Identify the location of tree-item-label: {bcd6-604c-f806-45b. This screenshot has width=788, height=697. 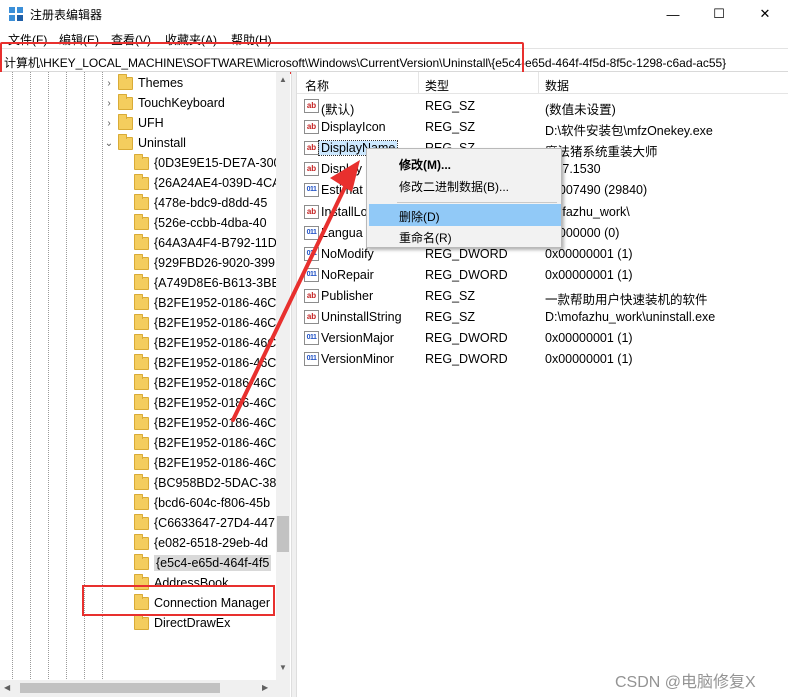
(212, 503).